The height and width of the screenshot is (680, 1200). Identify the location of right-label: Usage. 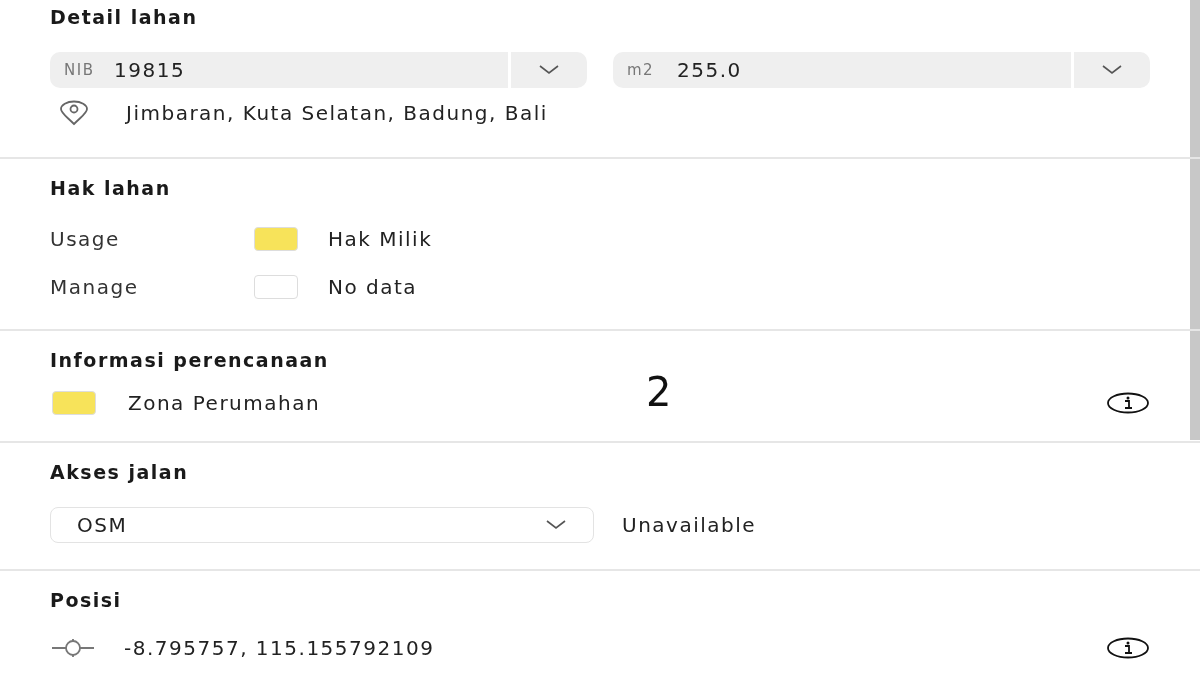
(85, 239).